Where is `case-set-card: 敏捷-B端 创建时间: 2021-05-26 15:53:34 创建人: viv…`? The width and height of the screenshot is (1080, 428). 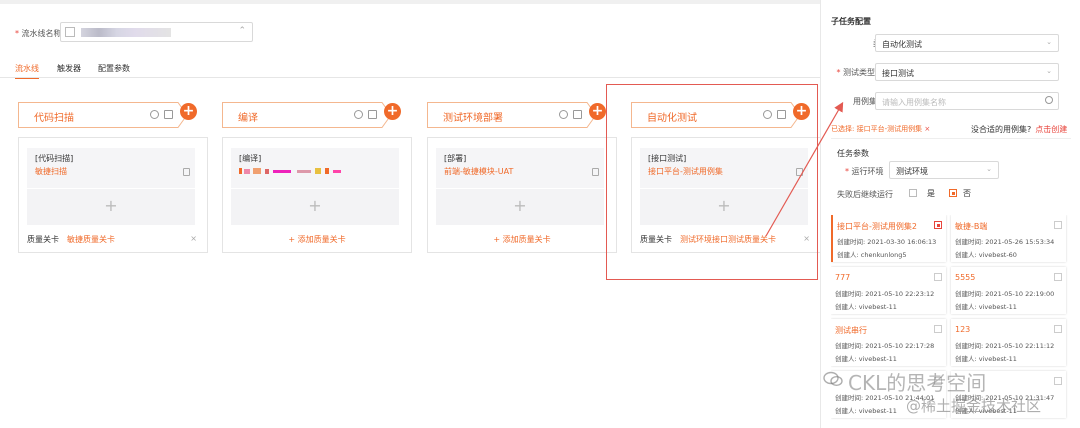 case-set-card: 敏捷-B端 创建时间: 2021-05-26 15:53:34 创建人: viv… is located at coordinates (1008, 238).